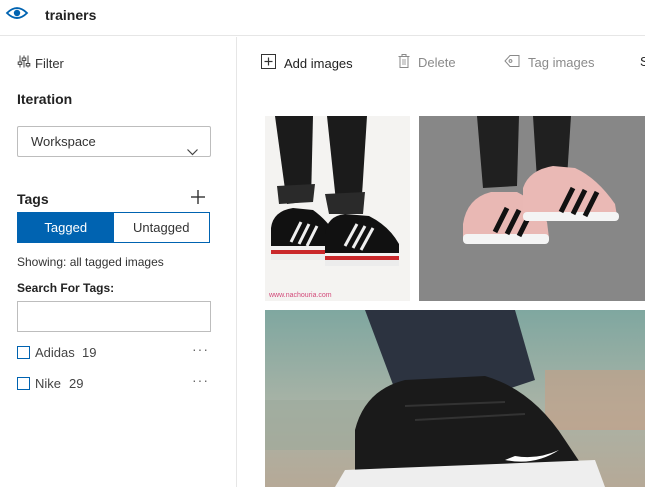 The width and height of the screenshot is (645, 487). What do you see at coordinates (33, 199) in the screenshot?
I see `tags-heading: Tags` at bounding box center [33, 199].